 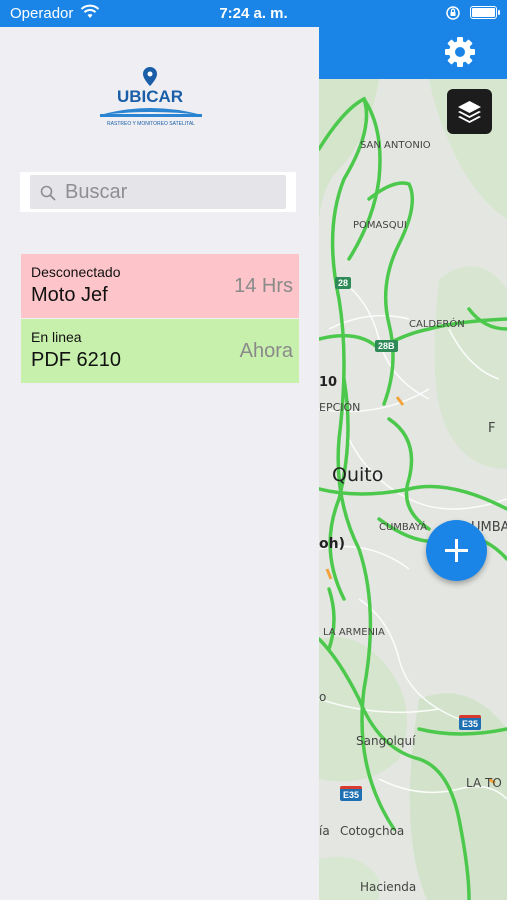 I want to click on svg-text: RASTREO Y MONITOREO SATELITAL, so click(x=151, y=124).